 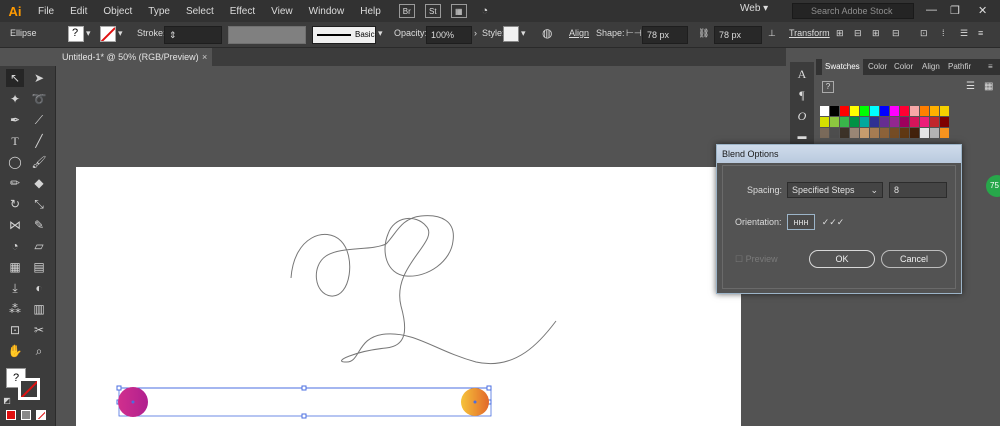 I want to click on magic-wand-tool-icon: ✦, so click(x=15, y=99).